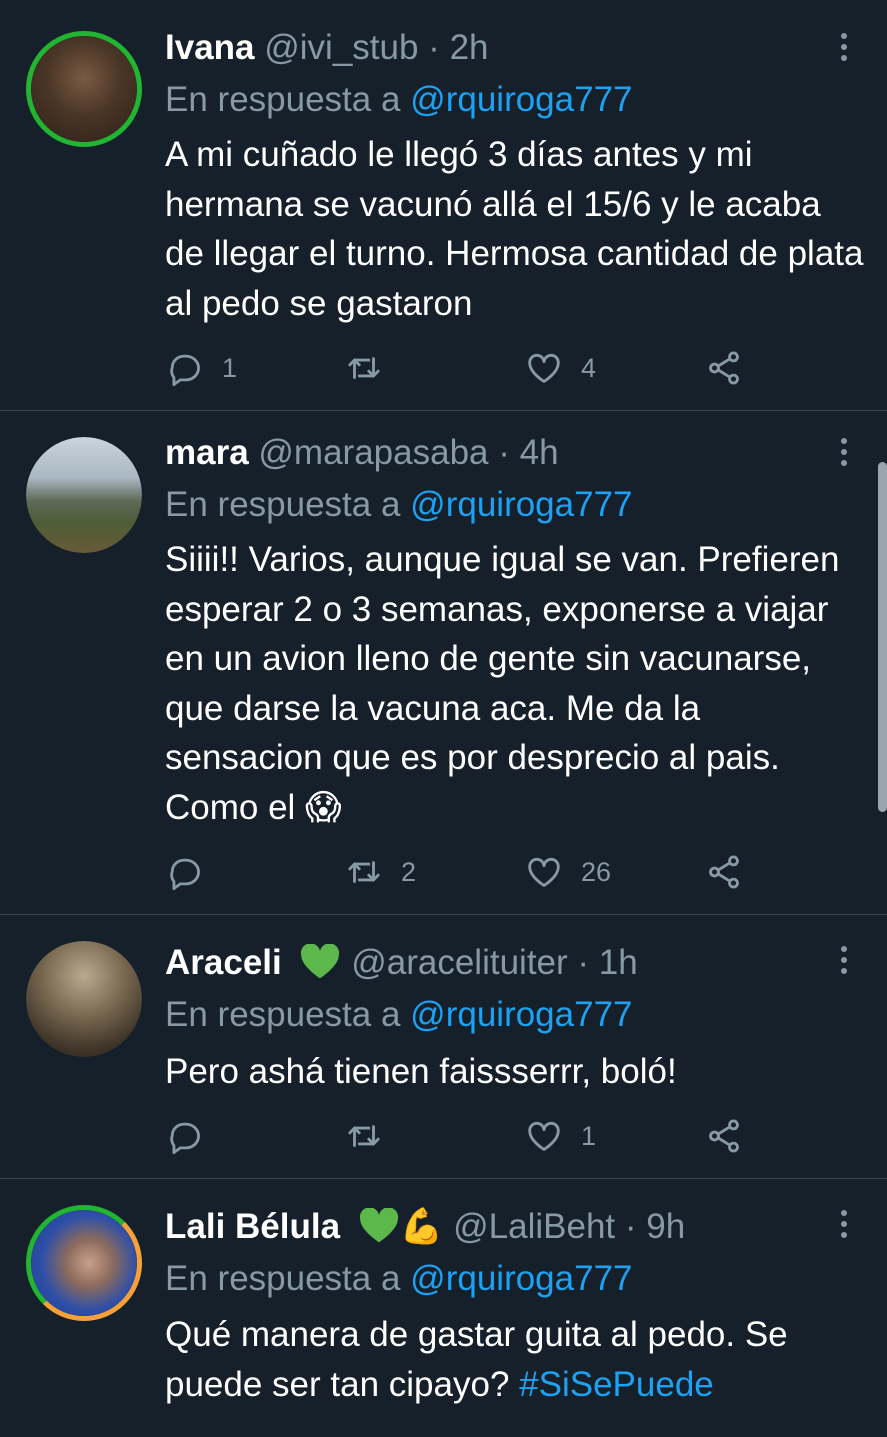 This screenshot has height=1437, width=887. Describe the element at coordinates (230, 367) in the screenshot. I see `reply-count: 1` at that location.